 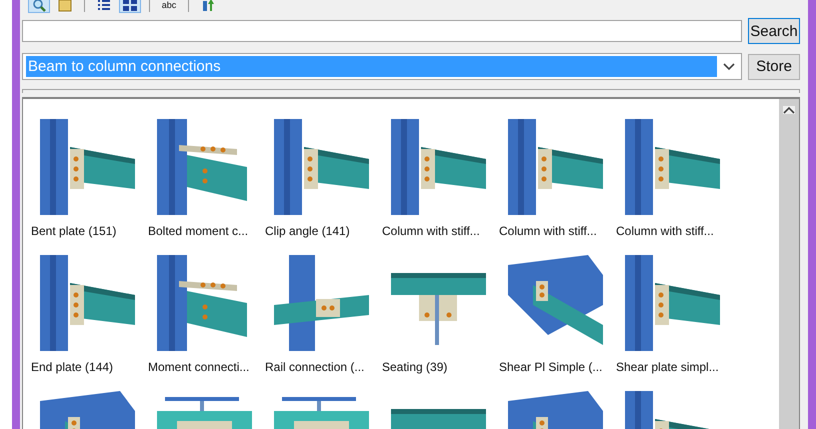 What do you see at coordinates (73, 231) in the screenshot?
I see `connection-label: Bent plate (151)` at bounding box center [73, 231].